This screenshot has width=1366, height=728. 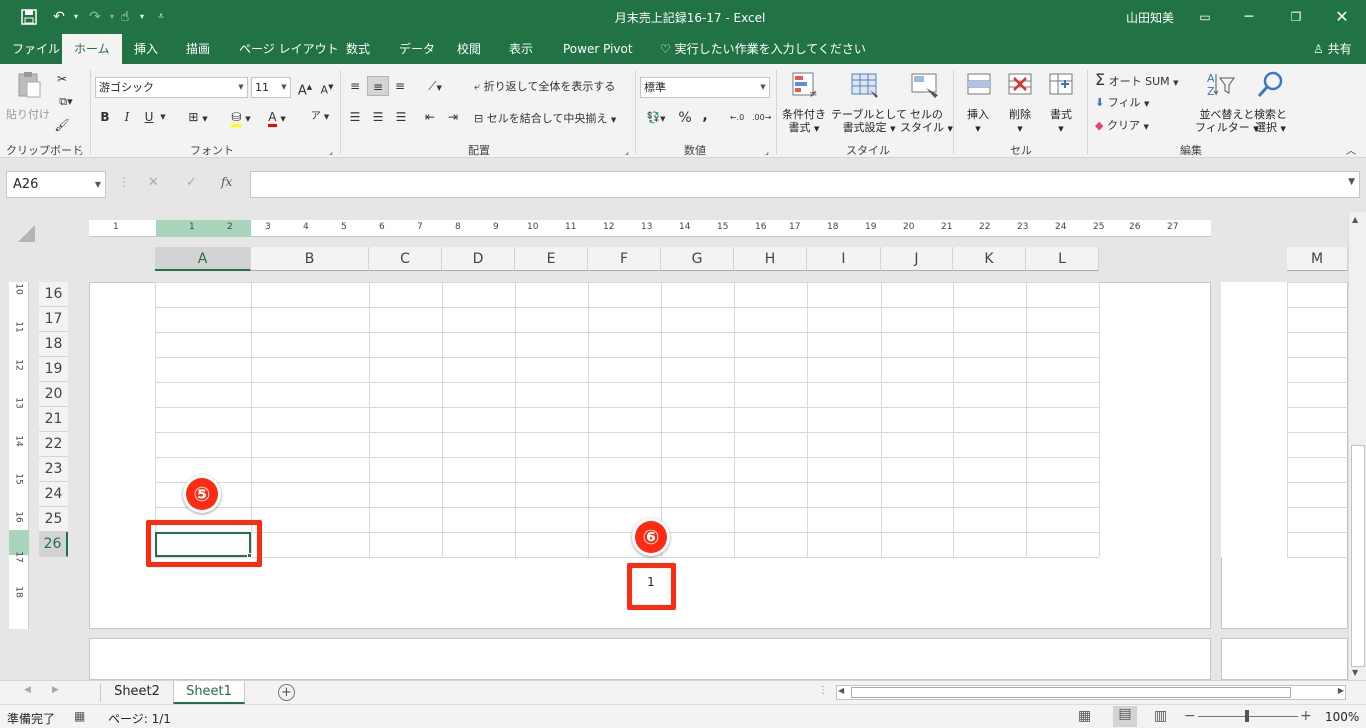 What do you see at coordinates (521, 49) in the screenshot?
I see `tab-view: 表示` at bounding box center [521, 49].